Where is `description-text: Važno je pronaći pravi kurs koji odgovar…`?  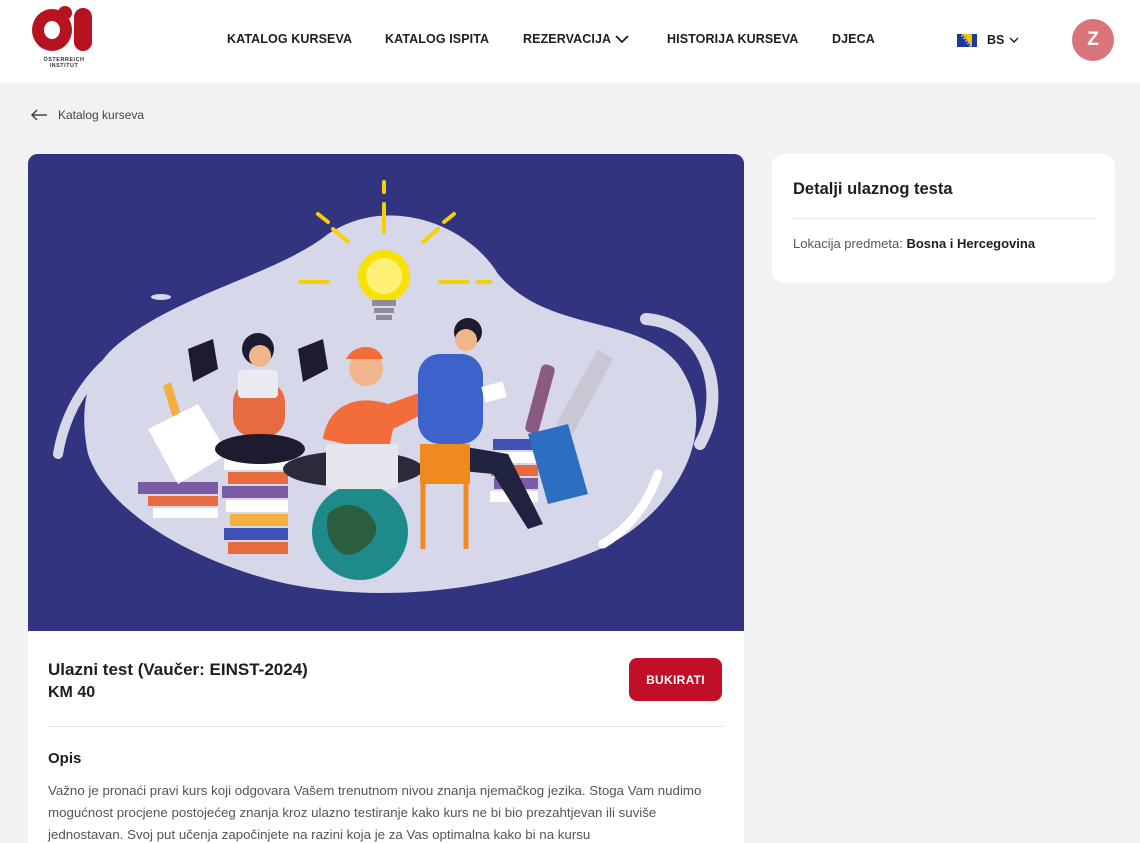
description-text: Važno je pronaći pravi kurs koji odgovar… is located at coordinates (375, 812).